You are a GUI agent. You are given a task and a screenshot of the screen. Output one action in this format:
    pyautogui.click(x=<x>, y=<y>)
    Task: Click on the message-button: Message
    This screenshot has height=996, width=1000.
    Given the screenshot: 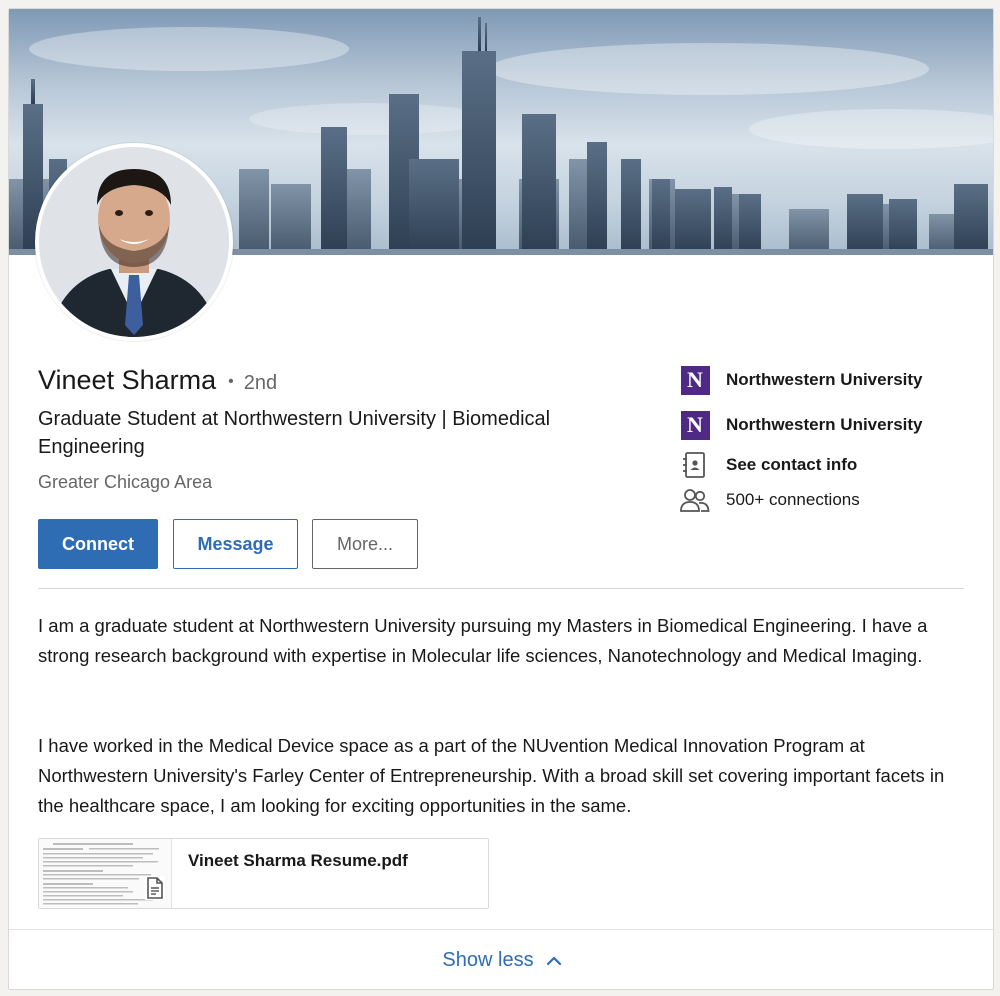 What is the action you would take?
    pyautogui.click(x=235, y=544)
    